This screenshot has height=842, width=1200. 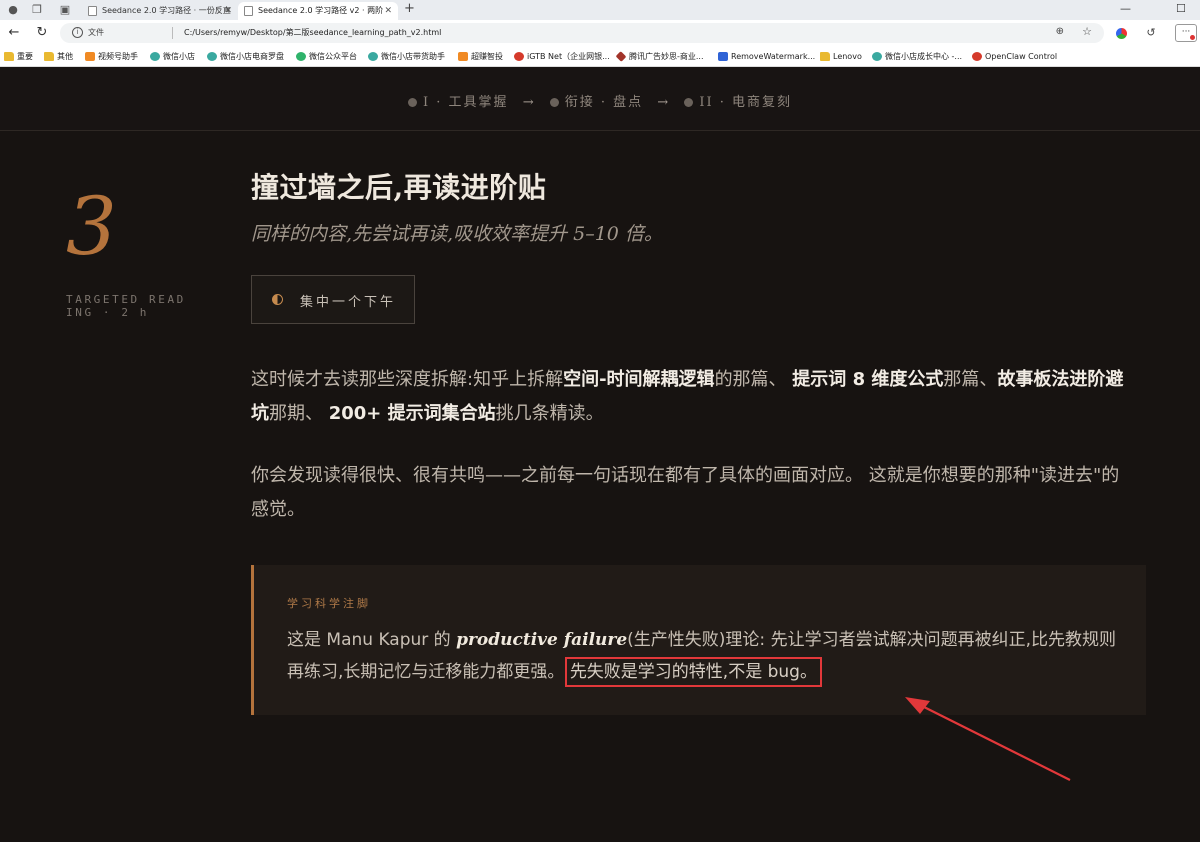 I want to click on vertical-tabs-icon: ▣, so click(x=65, y=10).